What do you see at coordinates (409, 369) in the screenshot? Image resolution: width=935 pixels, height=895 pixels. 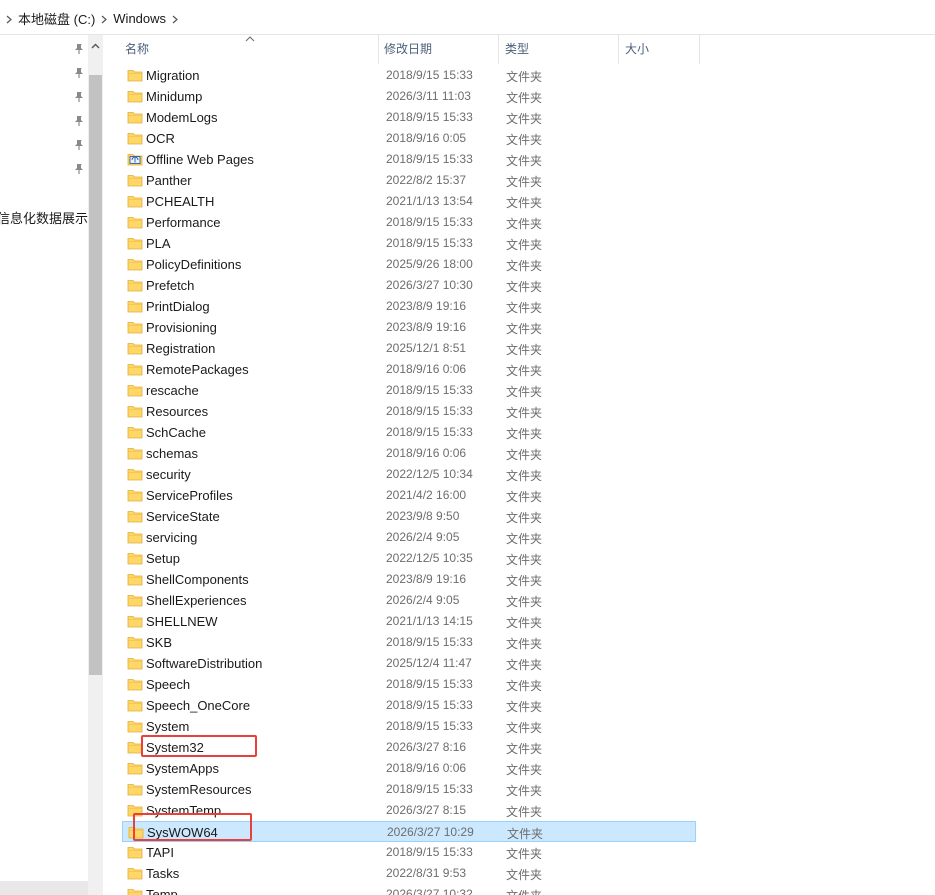 I see `file-row: RemotePackages 2018/9/16 0:06 文件夹` at bounding box center [409, 369].